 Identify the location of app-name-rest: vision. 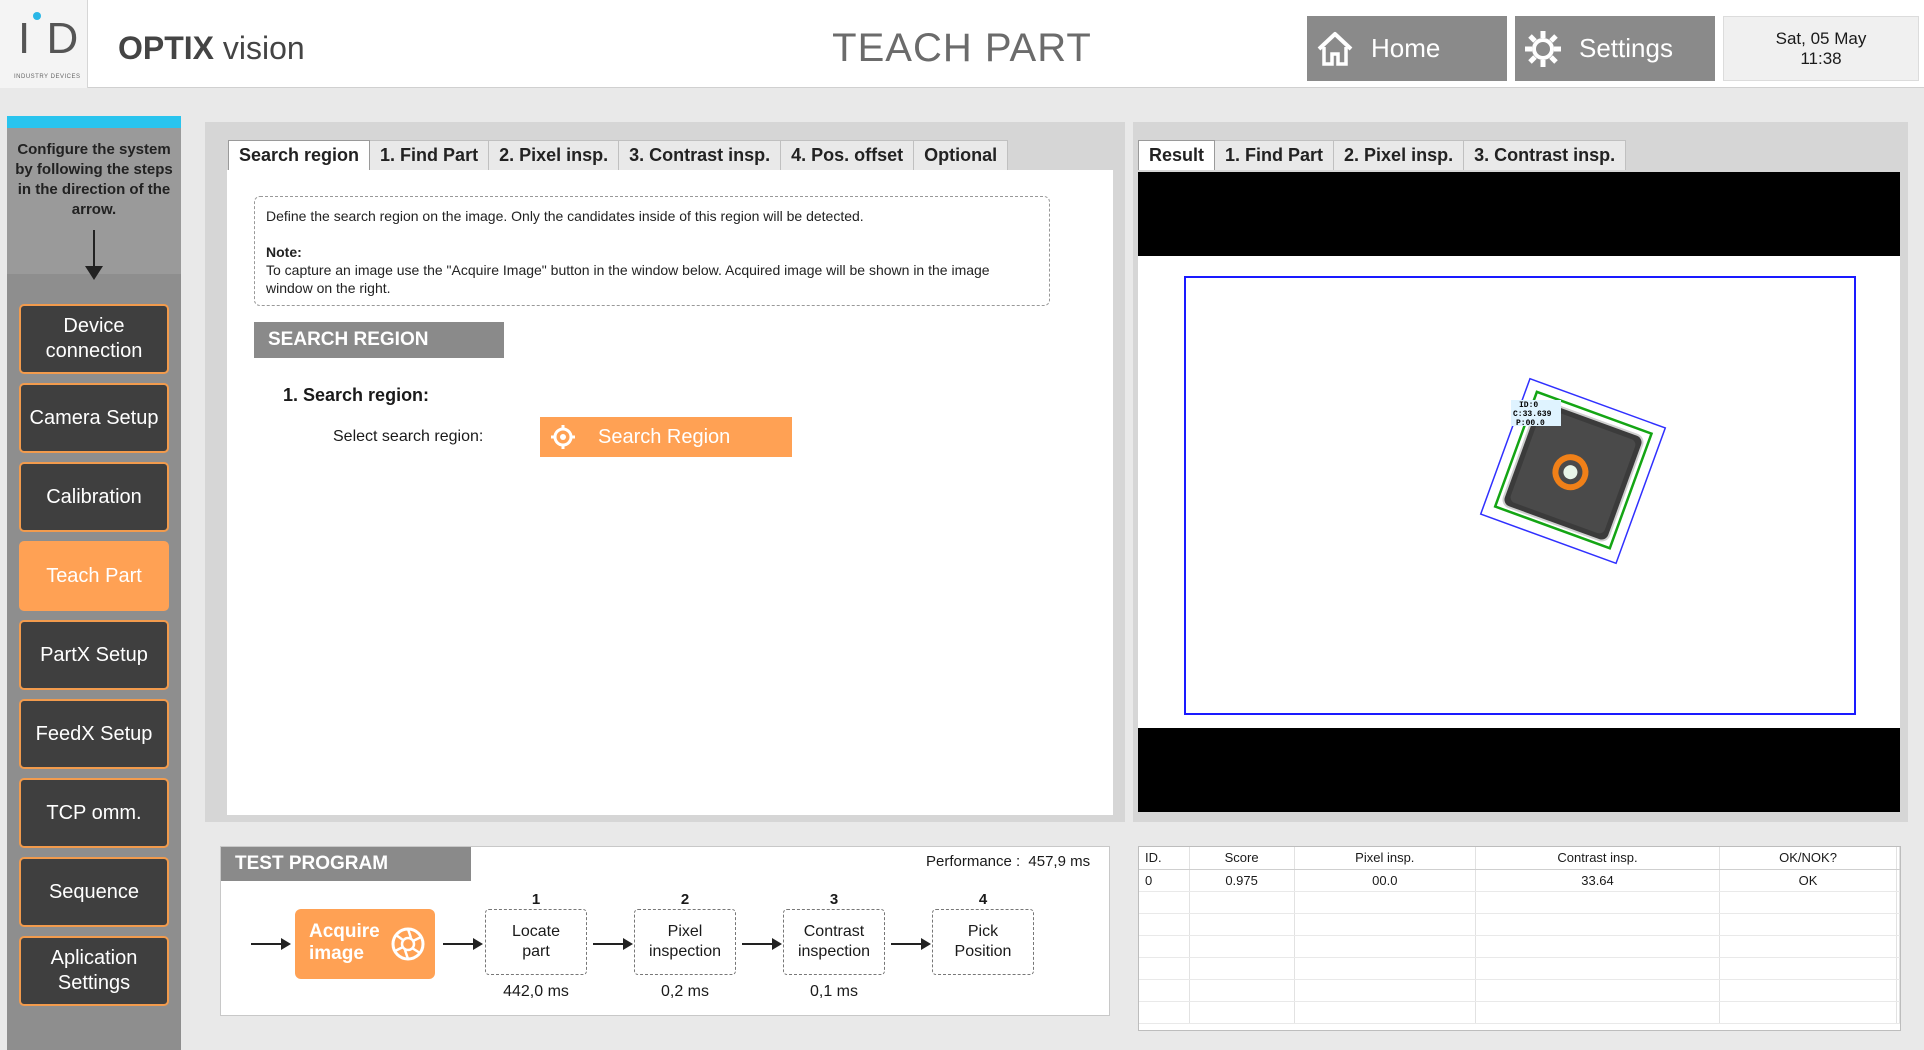
(263, 48).